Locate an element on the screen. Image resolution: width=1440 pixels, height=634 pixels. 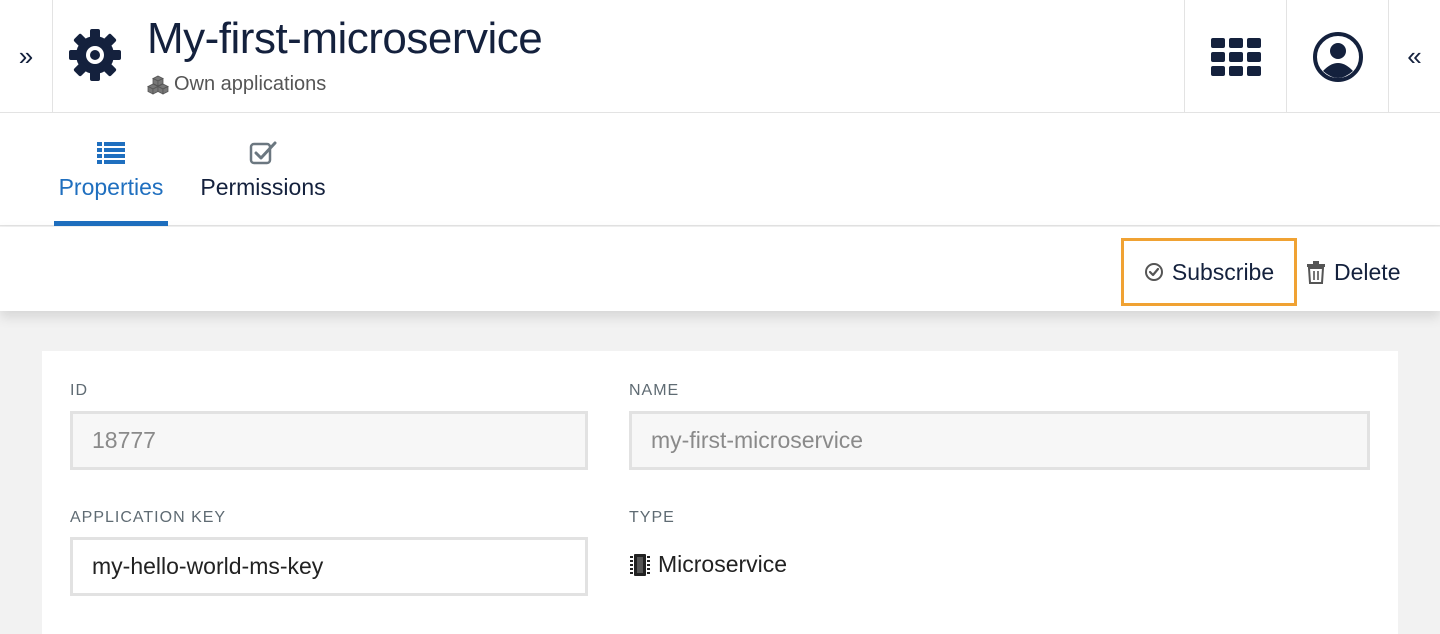
double-chevron-left-icon: « is located at coordinates (1414, 56).